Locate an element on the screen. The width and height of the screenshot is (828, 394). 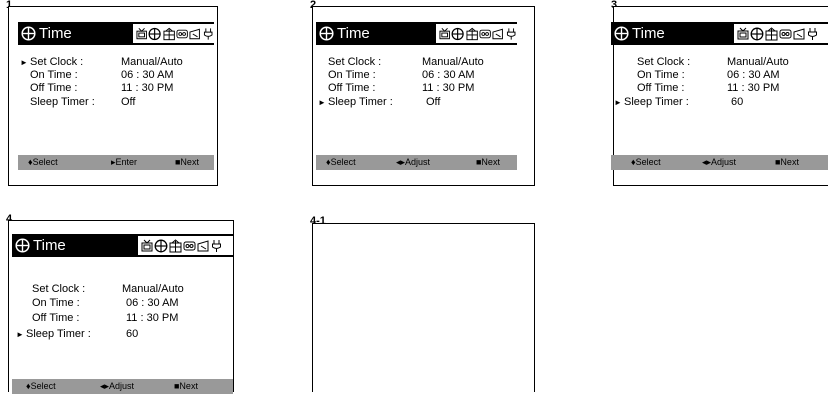
footer-bar: ♦Select ▸Enter ■Next is located at coordinates (116, 162).